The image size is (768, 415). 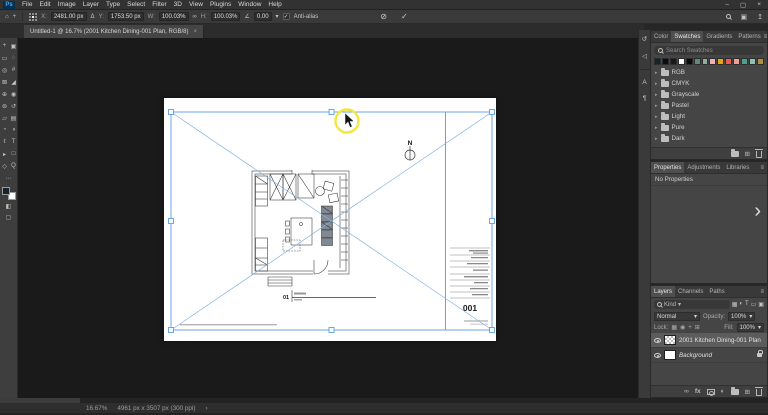 I want to click on menu-filter: Filter, so click(x=159, y=5).